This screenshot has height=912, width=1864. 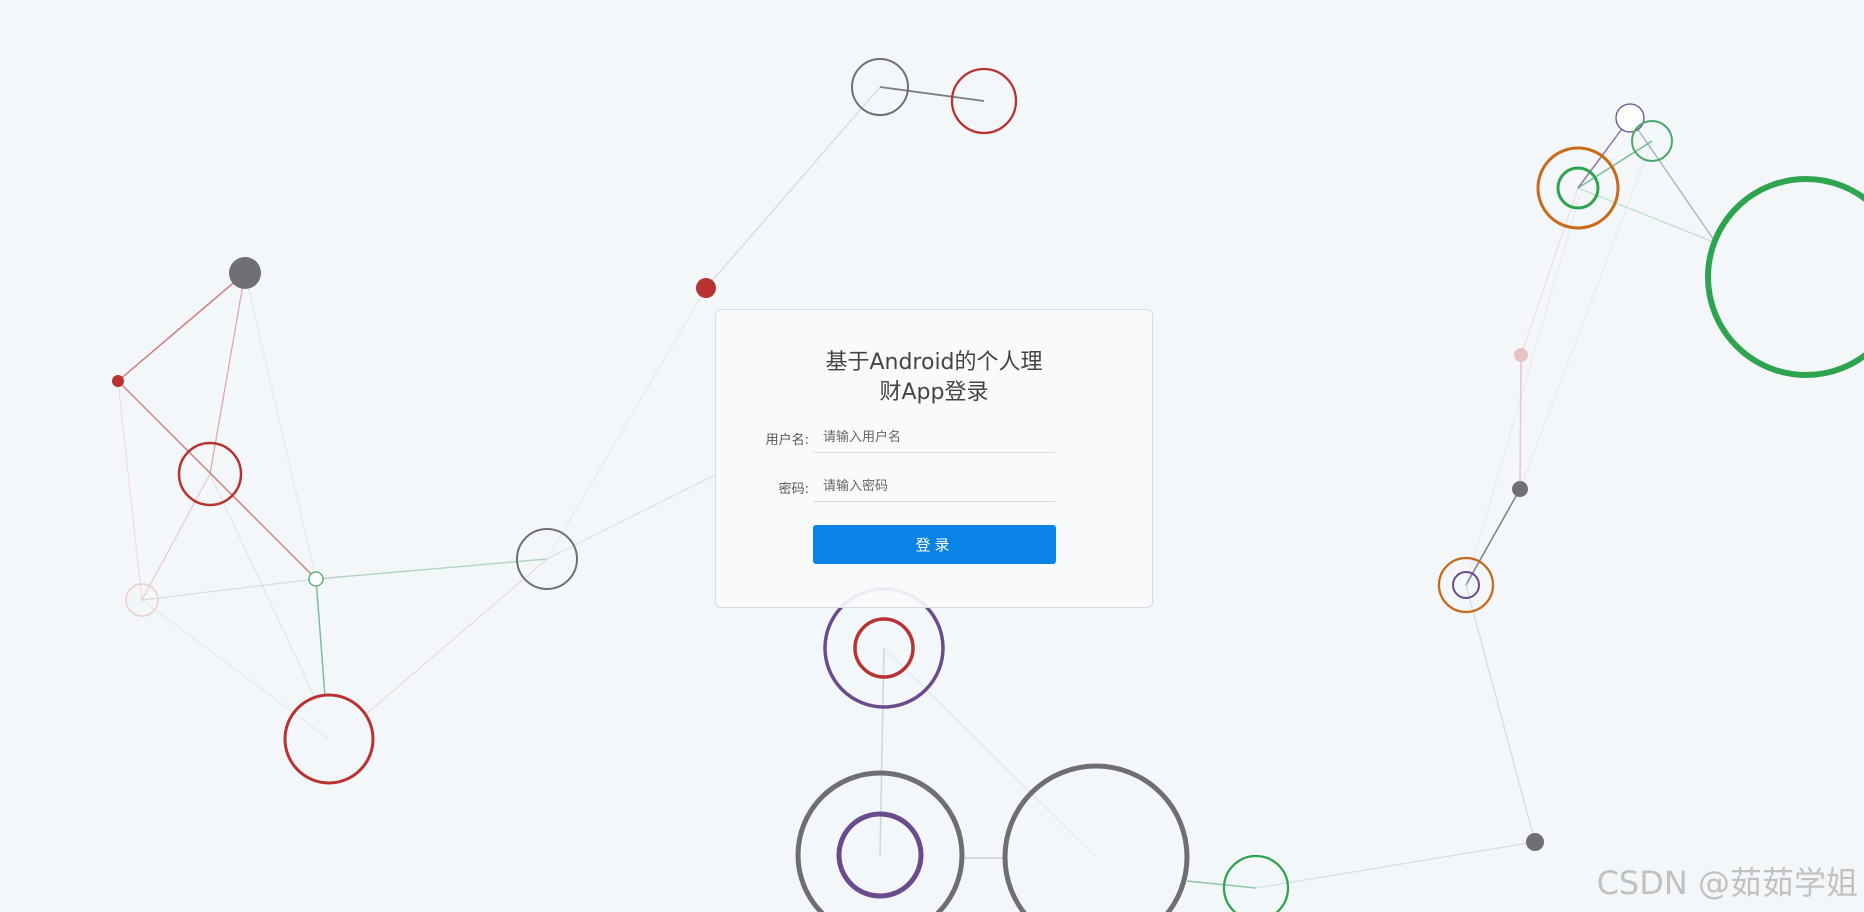 I want to click on page-title: 基于Android的个人理 财App登录, so click(x=934, y=378).